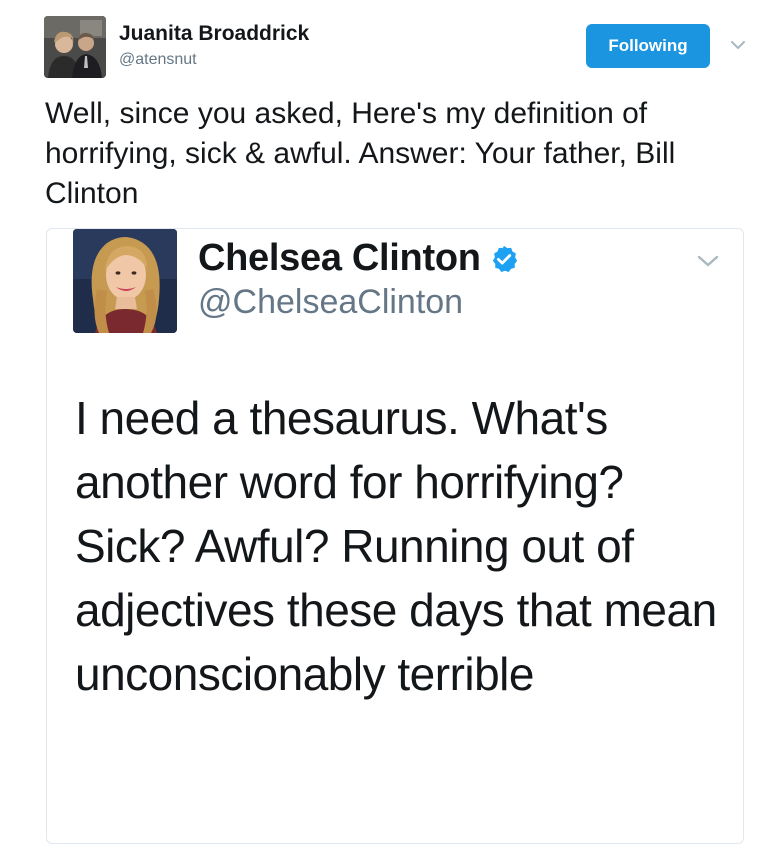  What do you see at coordinates (331, 302) in the screenshot?
I see `quoted-author-handle: @ChelseaClinton` at bounding box center [331, 302].